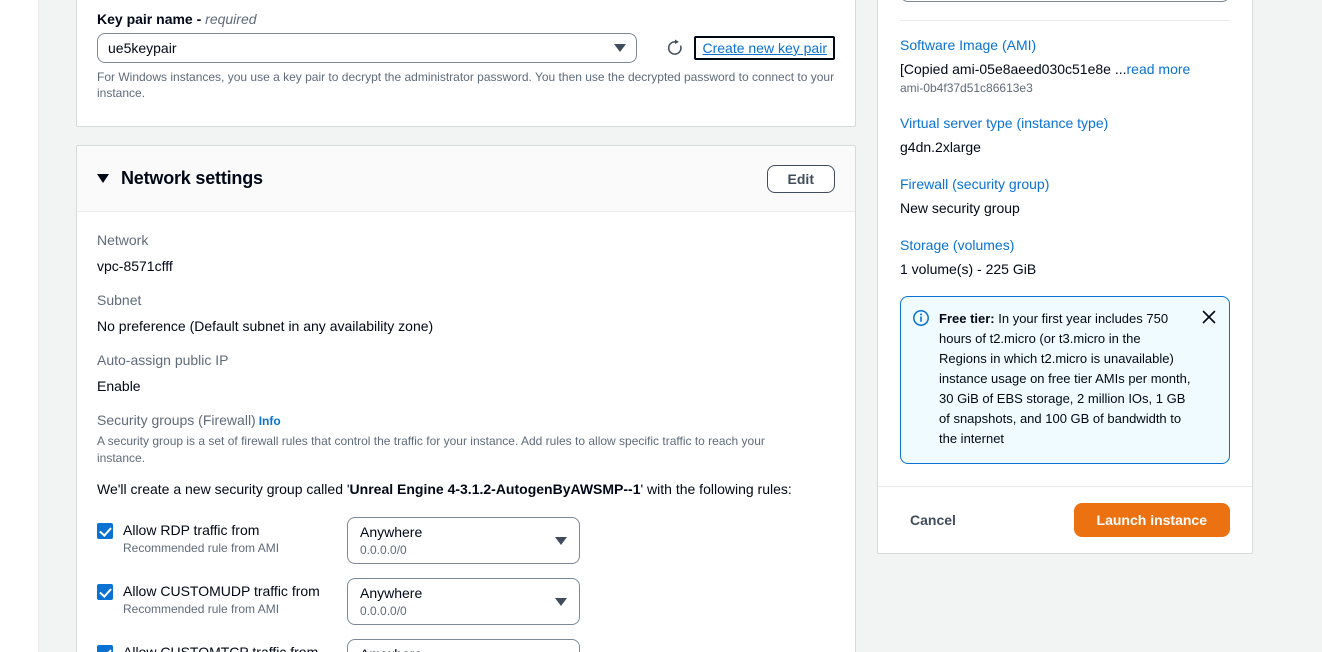  What do you see at coordinates (192, 178) in the screenshot?
I see `network-settings-title: Network settings` at bounding box center [192, 178].